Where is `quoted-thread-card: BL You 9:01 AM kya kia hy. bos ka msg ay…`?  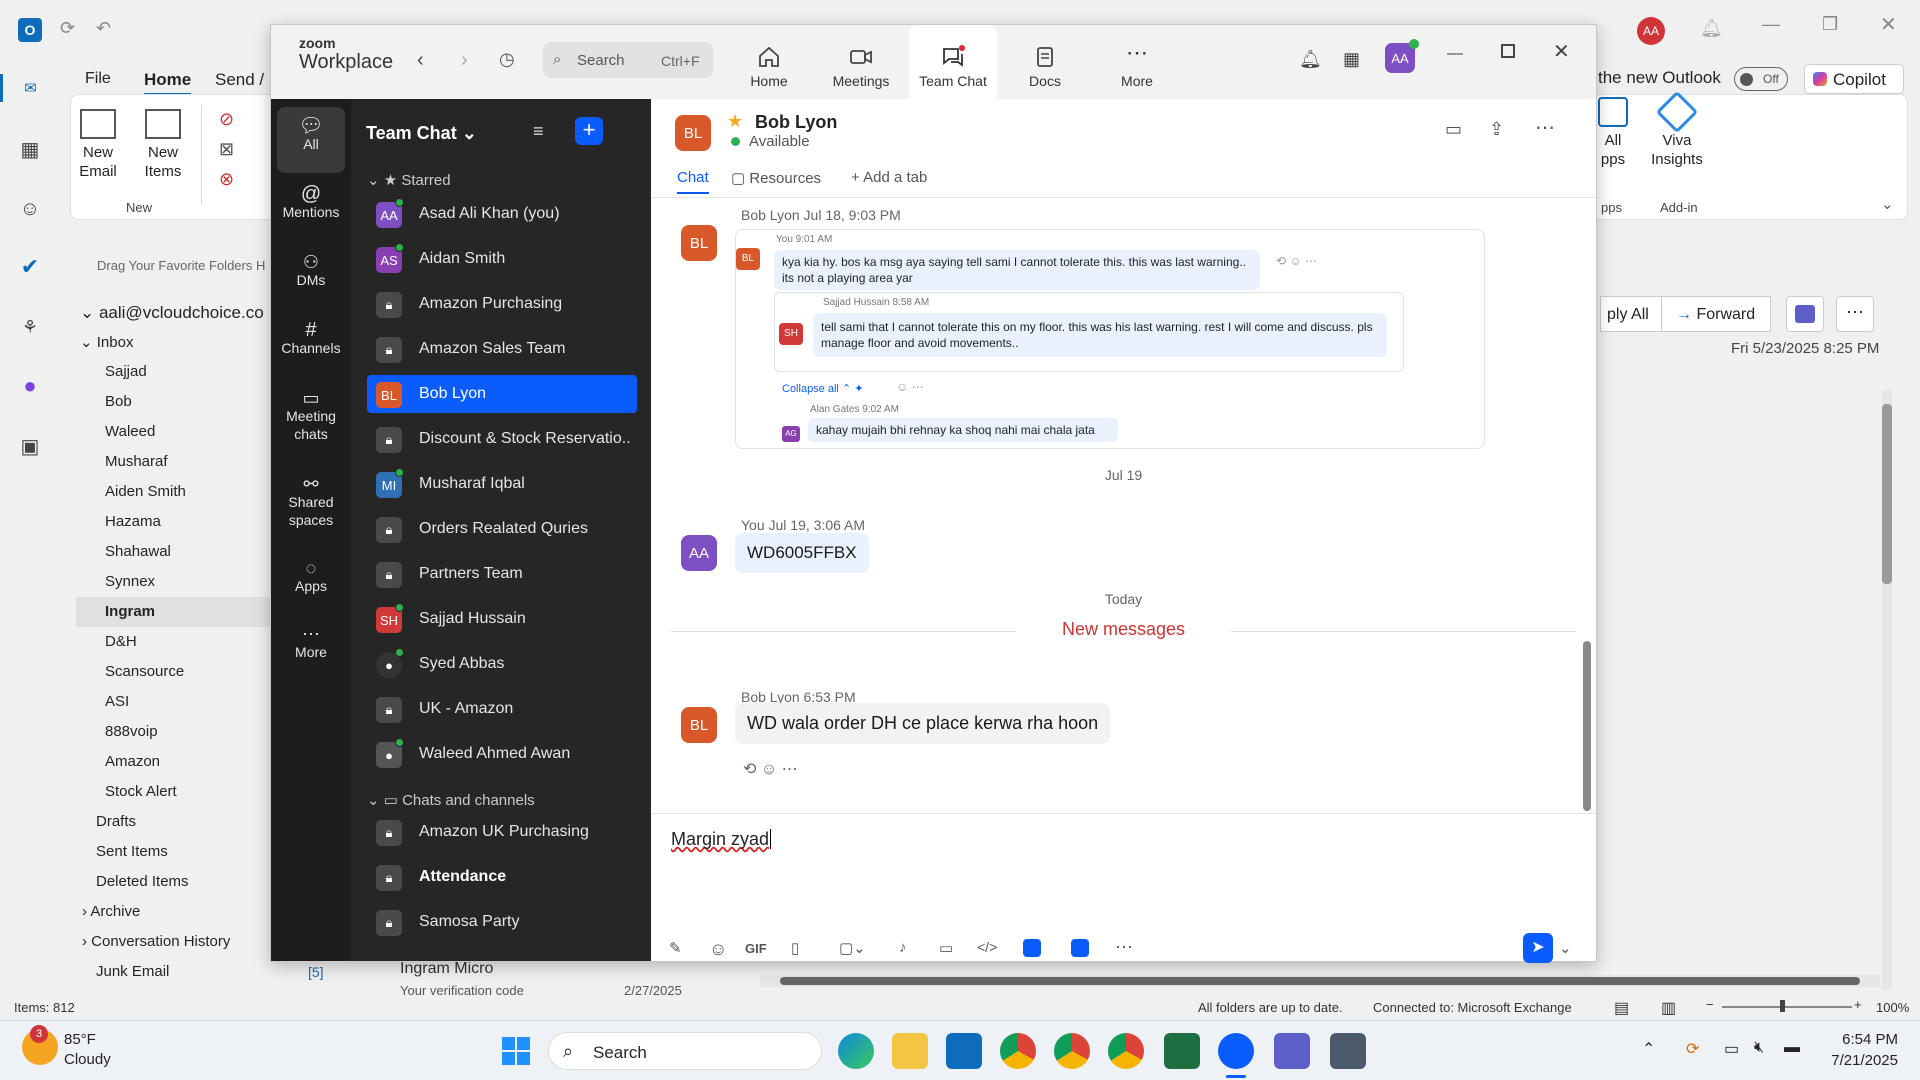 quoted-thread-card: BL You 9:01 AM kya kia hy. bos ka msg ay… is located at coordinates (1110, 339).